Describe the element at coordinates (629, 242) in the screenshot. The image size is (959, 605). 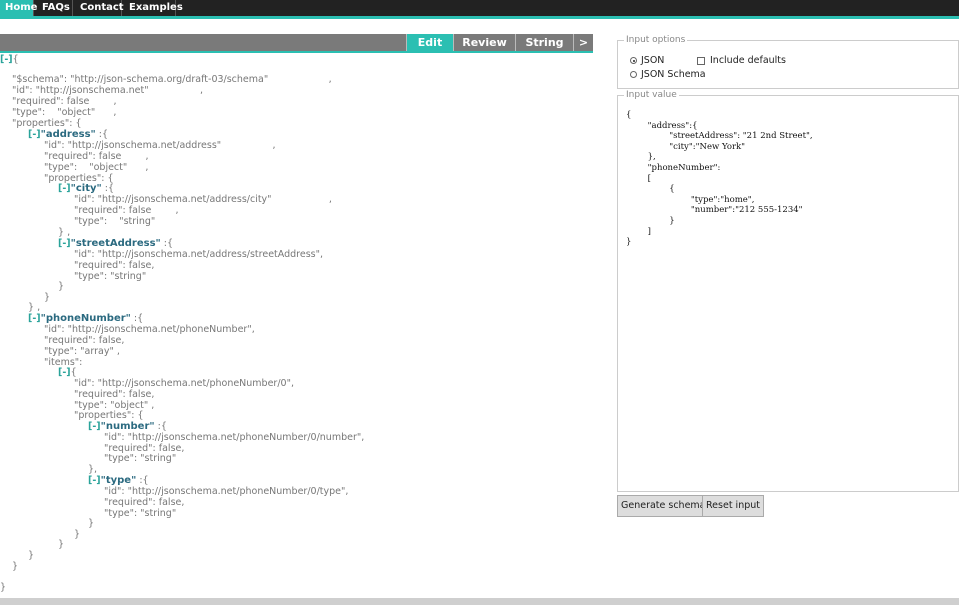
I see `input-value-line: }` at that location.